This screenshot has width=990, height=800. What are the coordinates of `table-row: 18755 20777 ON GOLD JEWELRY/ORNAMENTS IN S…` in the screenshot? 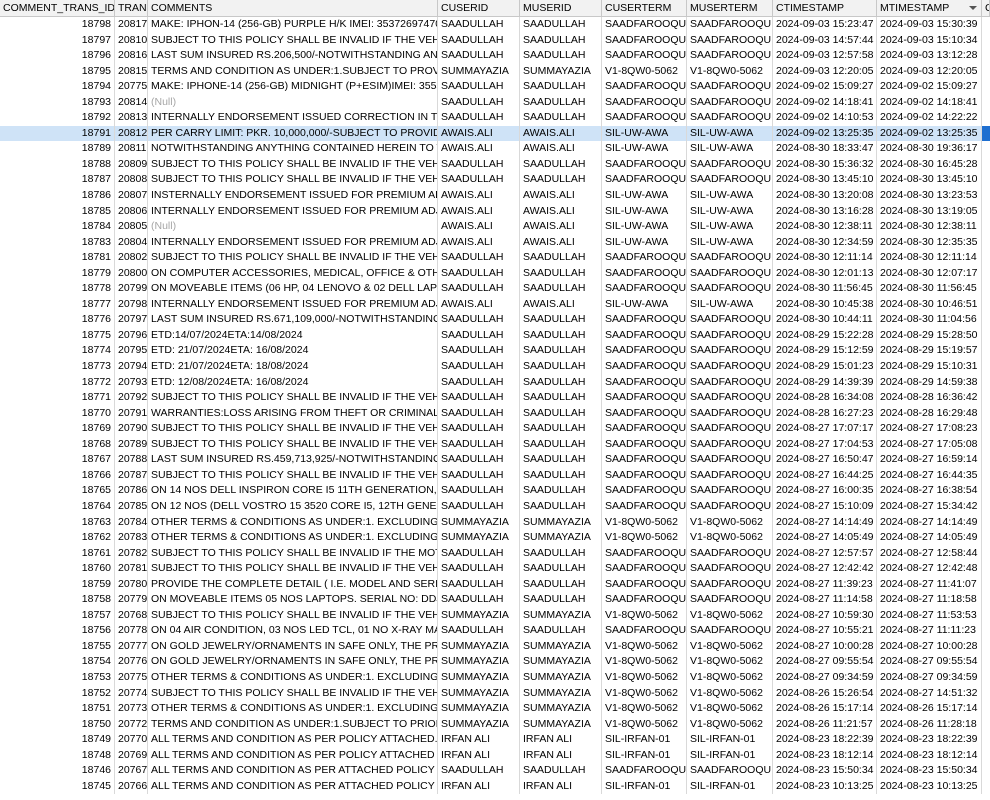 It's located at (495, 646).